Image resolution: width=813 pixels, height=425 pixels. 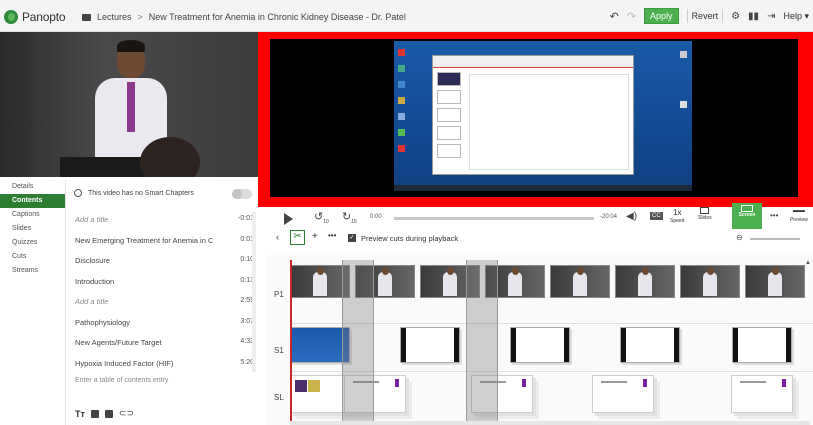 I want to click on redo-icon: ↷, so click(x=631, y=16).